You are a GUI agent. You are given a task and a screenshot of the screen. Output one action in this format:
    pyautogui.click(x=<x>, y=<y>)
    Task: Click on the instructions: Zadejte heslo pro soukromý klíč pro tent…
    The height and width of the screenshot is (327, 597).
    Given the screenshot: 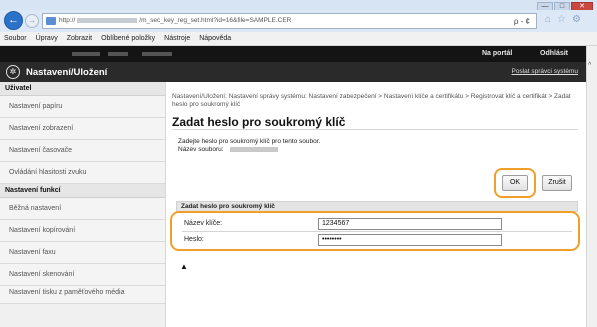 What is the action you would take?
    pyautogui.click(x=249, y=146)
    